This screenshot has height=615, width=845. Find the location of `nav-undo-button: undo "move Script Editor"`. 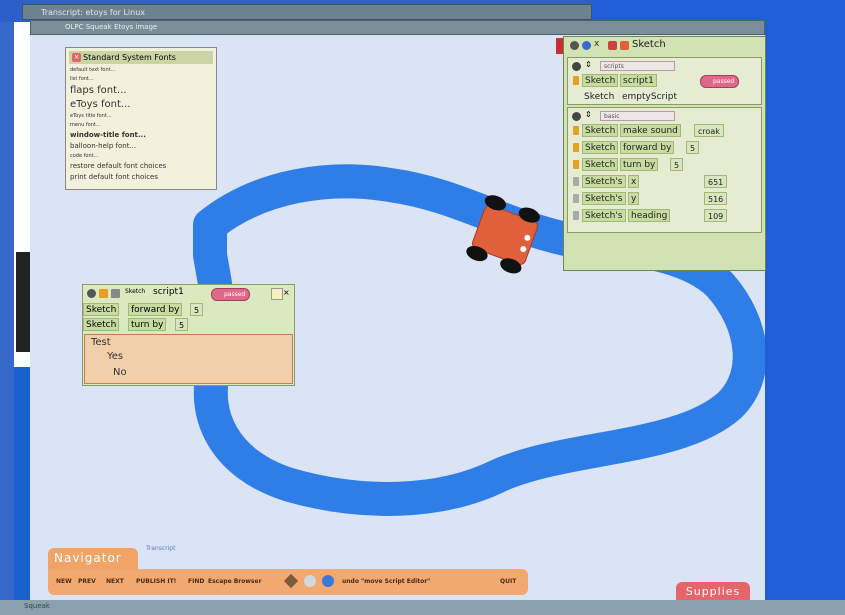

nav-undo-button: undo "move Script Editor" is located at coordinates (386, 581).